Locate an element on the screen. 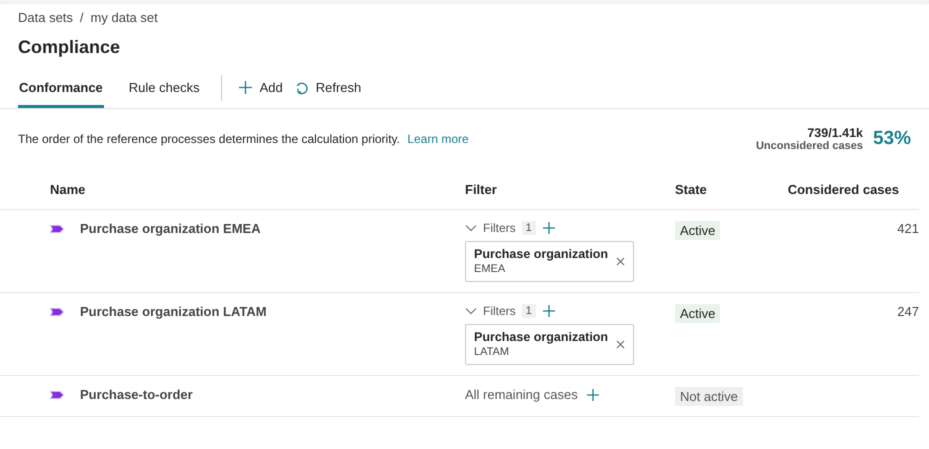  page-title: Compliance is located at coordinates (70, 48).